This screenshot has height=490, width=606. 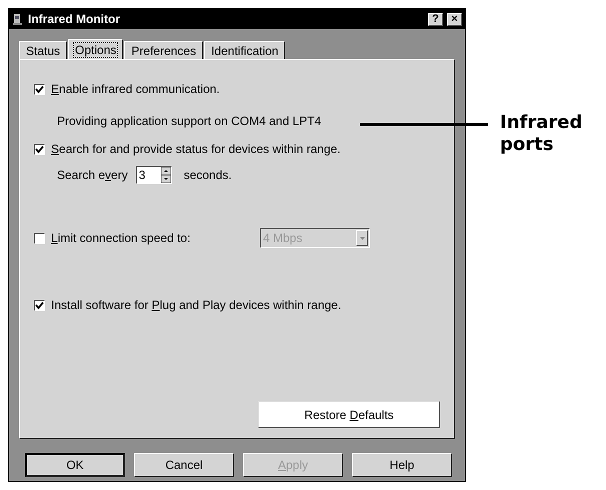 What do you see at coordinates (165, 179) in the screenshot?
I see `spin-down-icon` at bounding box center [165, 179].